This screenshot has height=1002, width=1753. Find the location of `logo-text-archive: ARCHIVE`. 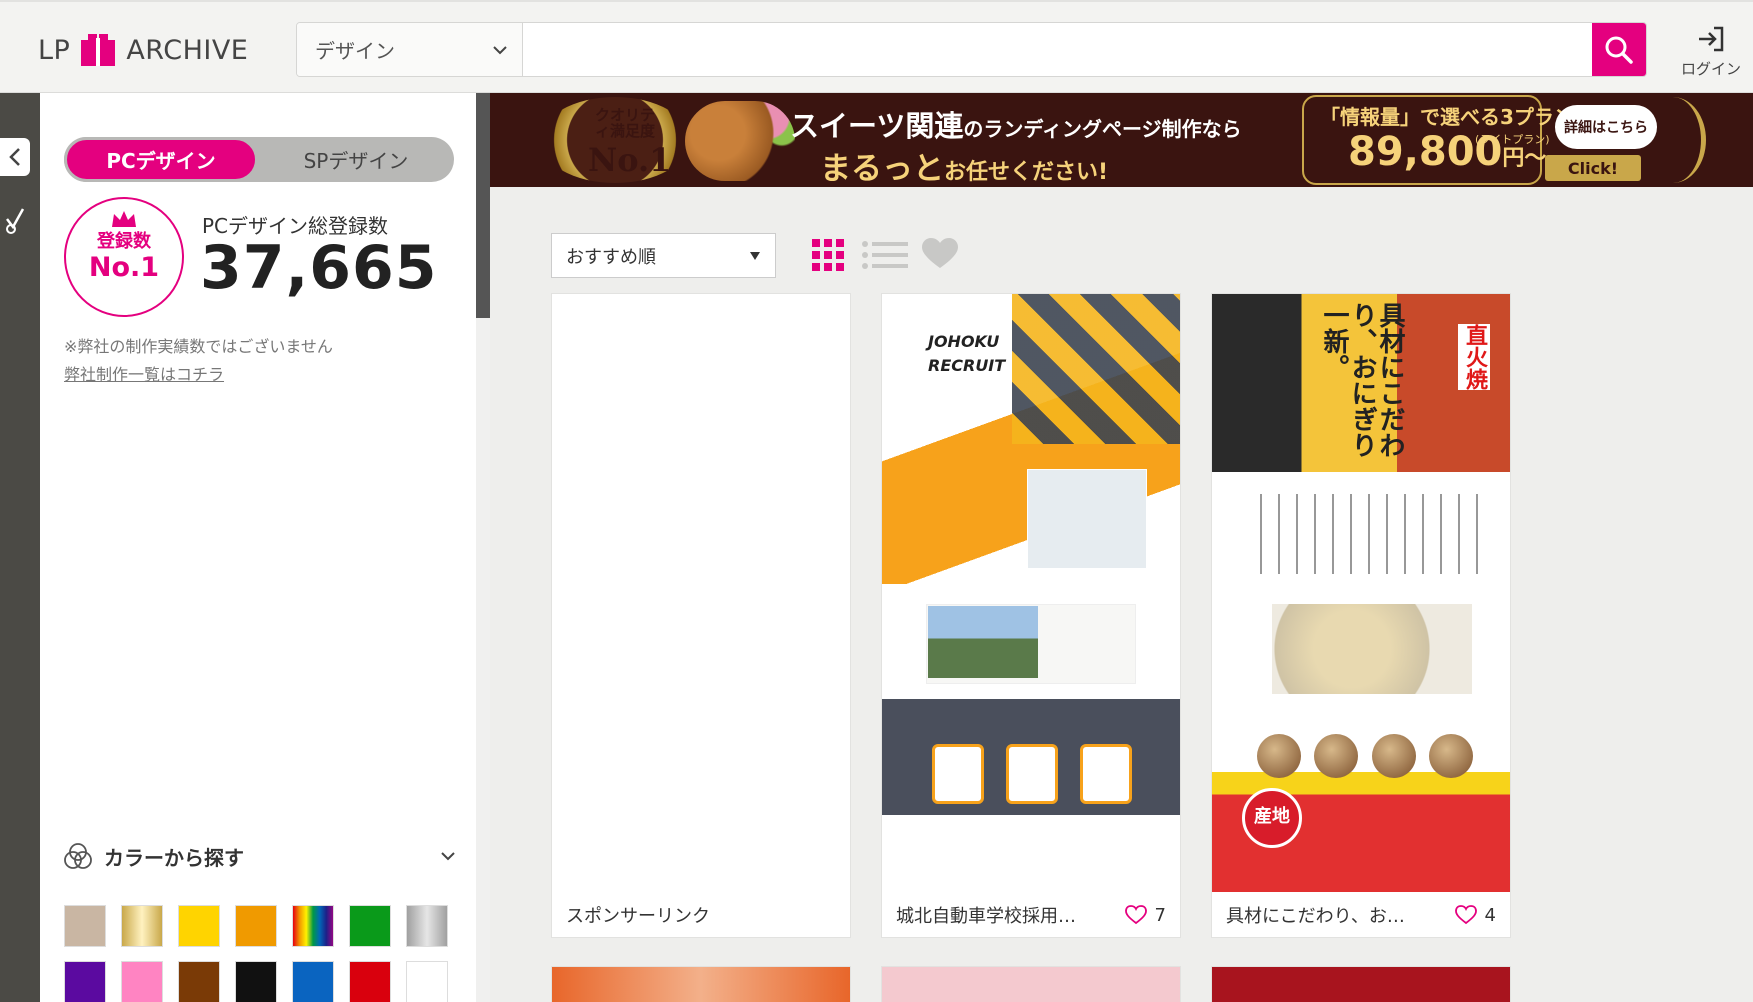

logo-text-archive: ARCHIVE is located at coordinates (187, 50).